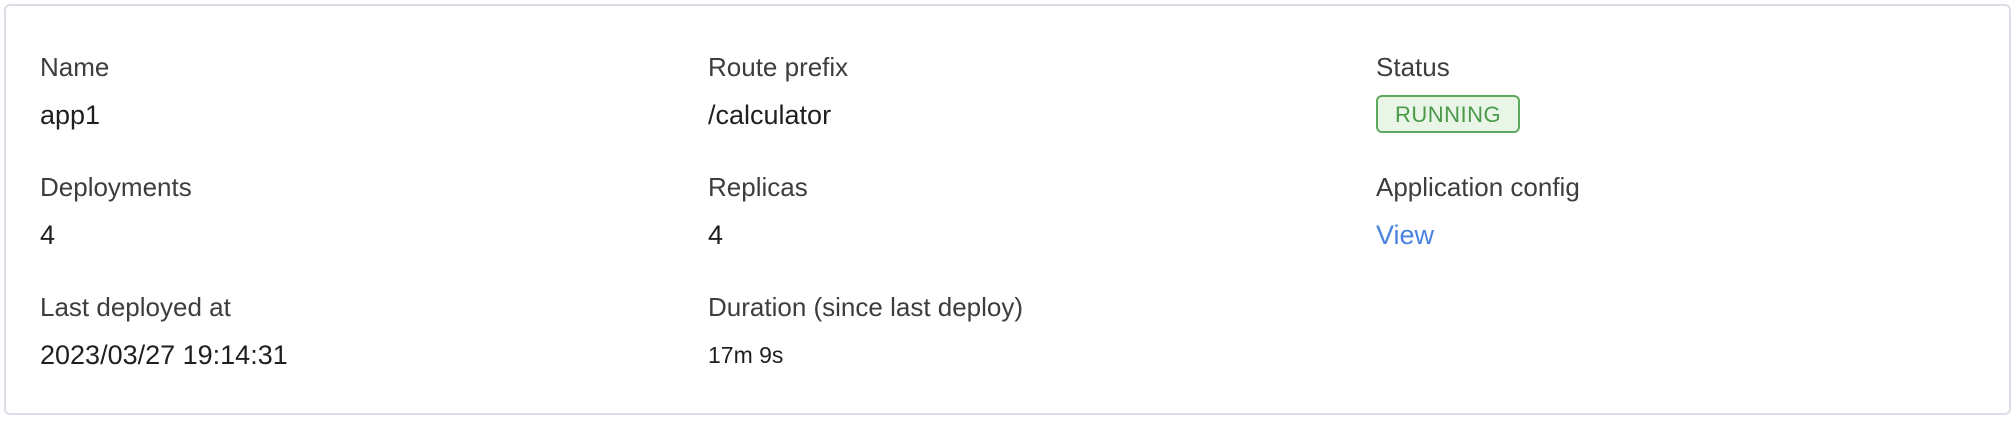 This screenshot has width=2016, height=422. I want to click on name-value: app1, so click(70, 115).